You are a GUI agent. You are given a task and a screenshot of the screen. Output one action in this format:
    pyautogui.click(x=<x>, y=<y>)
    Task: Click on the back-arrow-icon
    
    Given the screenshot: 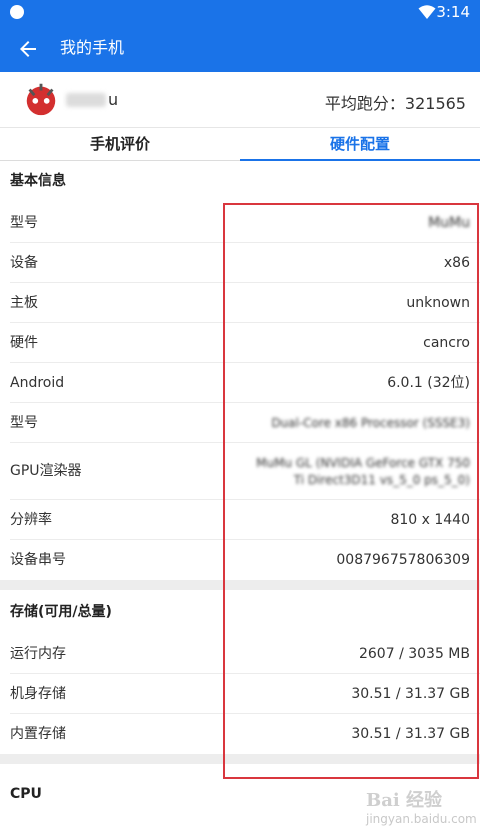 What is the action you would take?
    pyautogui.click(x=28, y=49)
    